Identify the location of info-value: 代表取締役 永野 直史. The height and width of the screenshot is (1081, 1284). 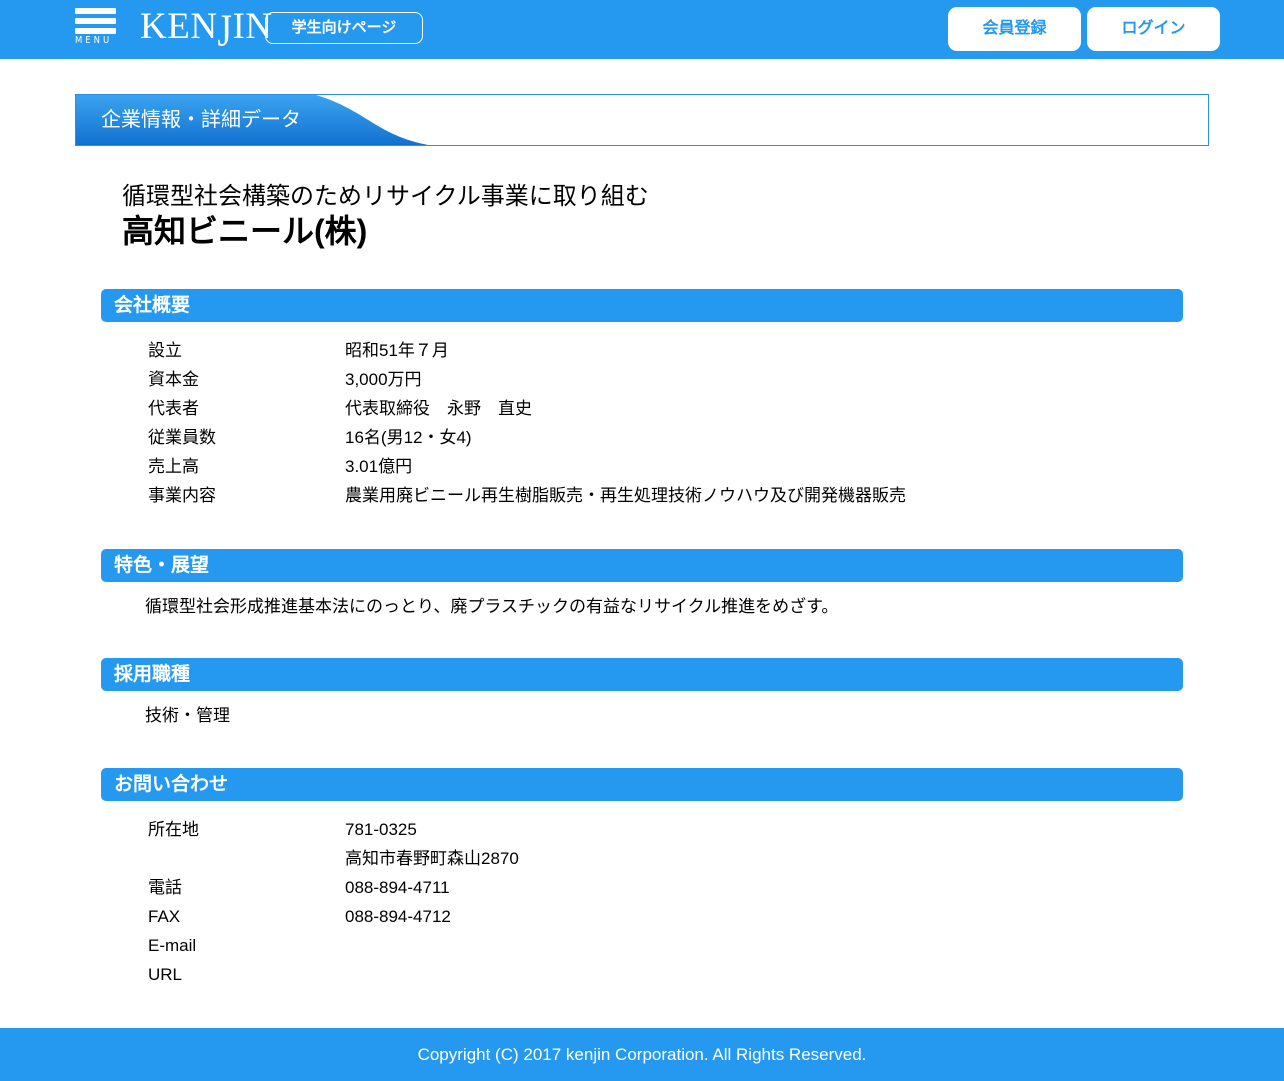
(438, 408).